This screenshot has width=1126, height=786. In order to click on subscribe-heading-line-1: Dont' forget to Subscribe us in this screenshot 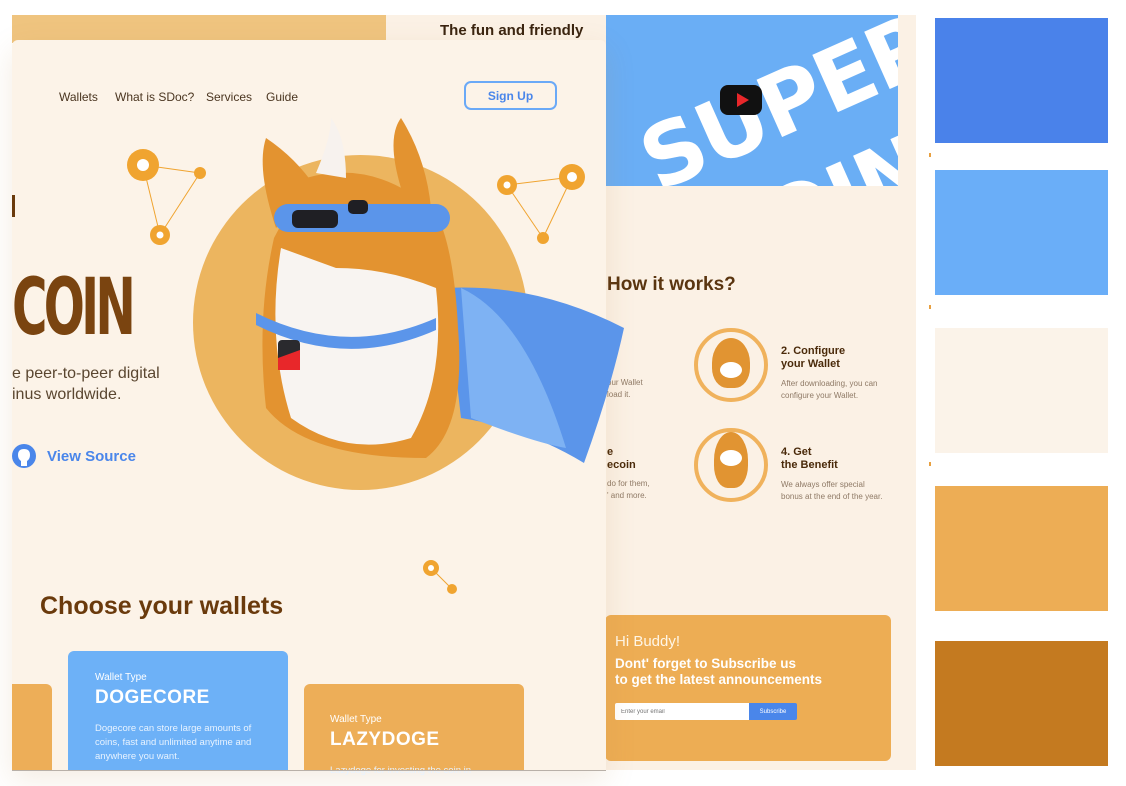, I will do `click(705, 663)`.